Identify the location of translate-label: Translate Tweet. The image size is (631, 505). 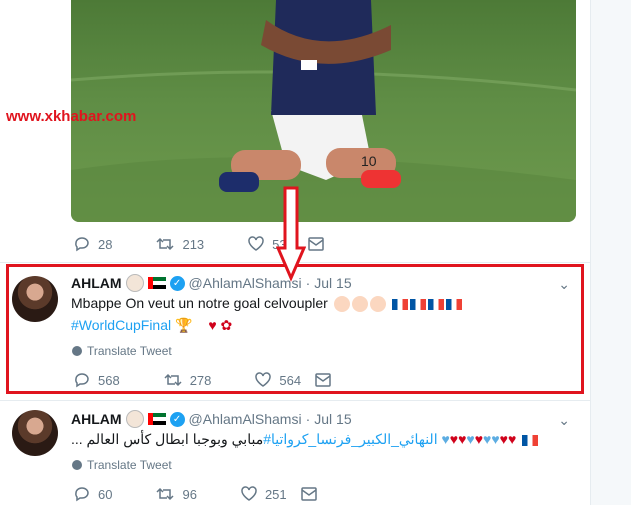
(129, 465).